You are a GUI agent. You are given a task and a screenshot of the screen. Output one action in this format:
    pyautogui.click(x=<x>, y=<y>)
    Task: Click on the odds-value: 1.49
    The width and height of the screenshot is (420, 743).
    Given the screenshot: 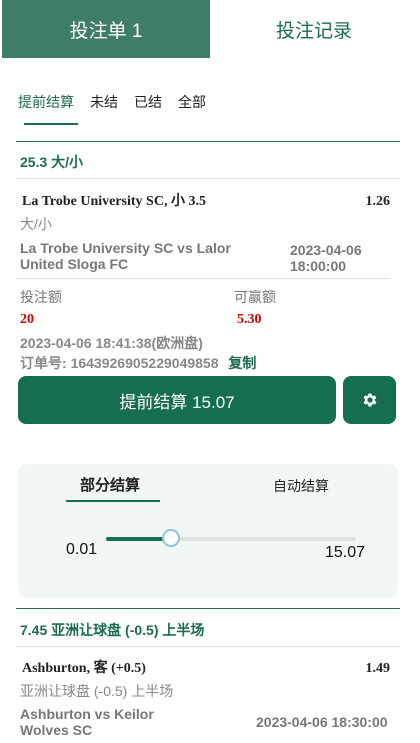 What is the action you would take?
    pyautogui.click(x=378, y=668)
    